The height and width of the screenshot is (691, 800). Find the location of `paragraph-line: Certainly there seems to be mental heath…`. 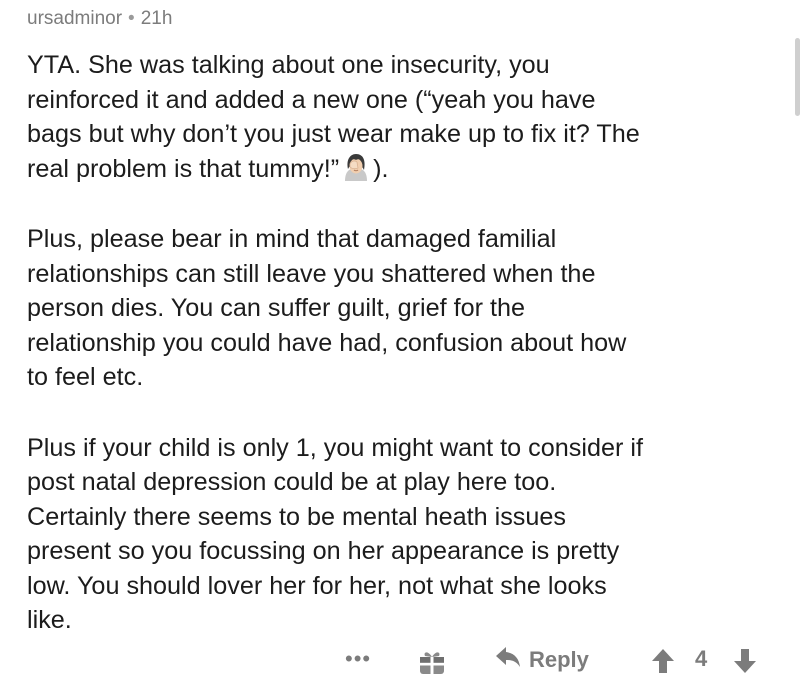

paragraph-line: Certainly there seems to be mental heath… is located at coordinates (297, 516).